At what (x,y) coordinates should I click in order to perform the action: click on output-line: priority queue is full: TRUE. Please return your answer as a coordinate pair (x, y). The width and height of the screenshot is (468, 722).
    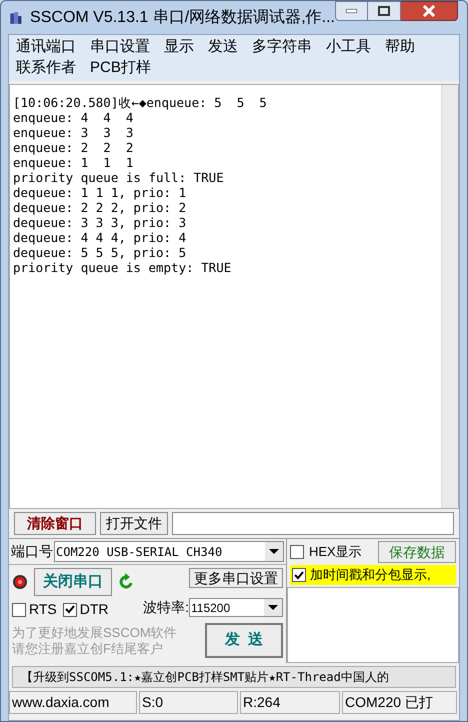
    Looking at the image, I should click on (119, 177).